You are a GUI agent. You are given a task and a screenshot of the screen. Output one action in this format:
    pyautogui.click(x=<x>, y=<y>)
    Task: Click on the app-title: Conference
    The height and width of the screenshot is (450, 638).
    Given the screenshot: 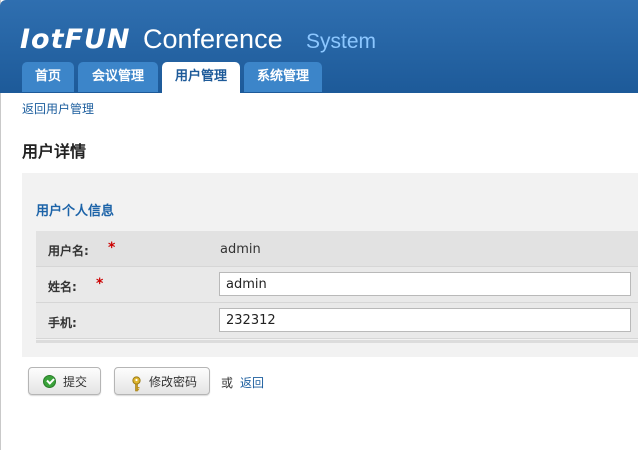 What is the action you would take?
    pyautogui.click(x=213, y=39)
    